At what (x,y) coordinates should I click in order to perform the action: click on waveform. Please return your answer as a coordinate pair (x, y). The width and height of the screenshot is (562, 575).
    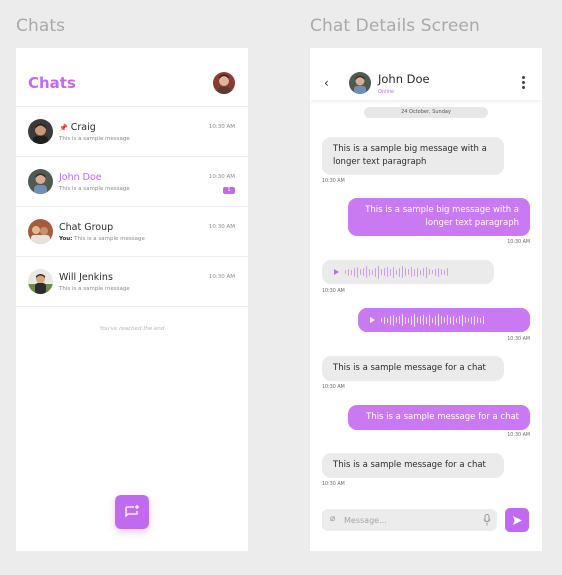
    Looking at the image, I should click on (432, 320).